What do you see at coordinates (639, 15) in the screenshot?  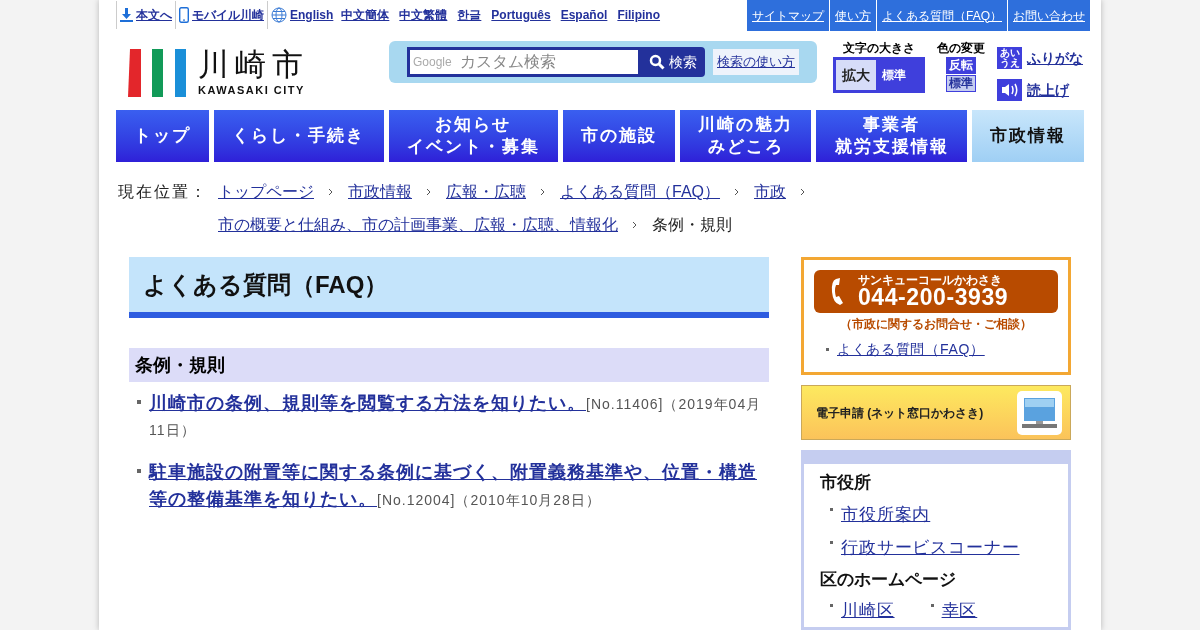 I see `top-link: Filipino` at bounding box center [639, 15].